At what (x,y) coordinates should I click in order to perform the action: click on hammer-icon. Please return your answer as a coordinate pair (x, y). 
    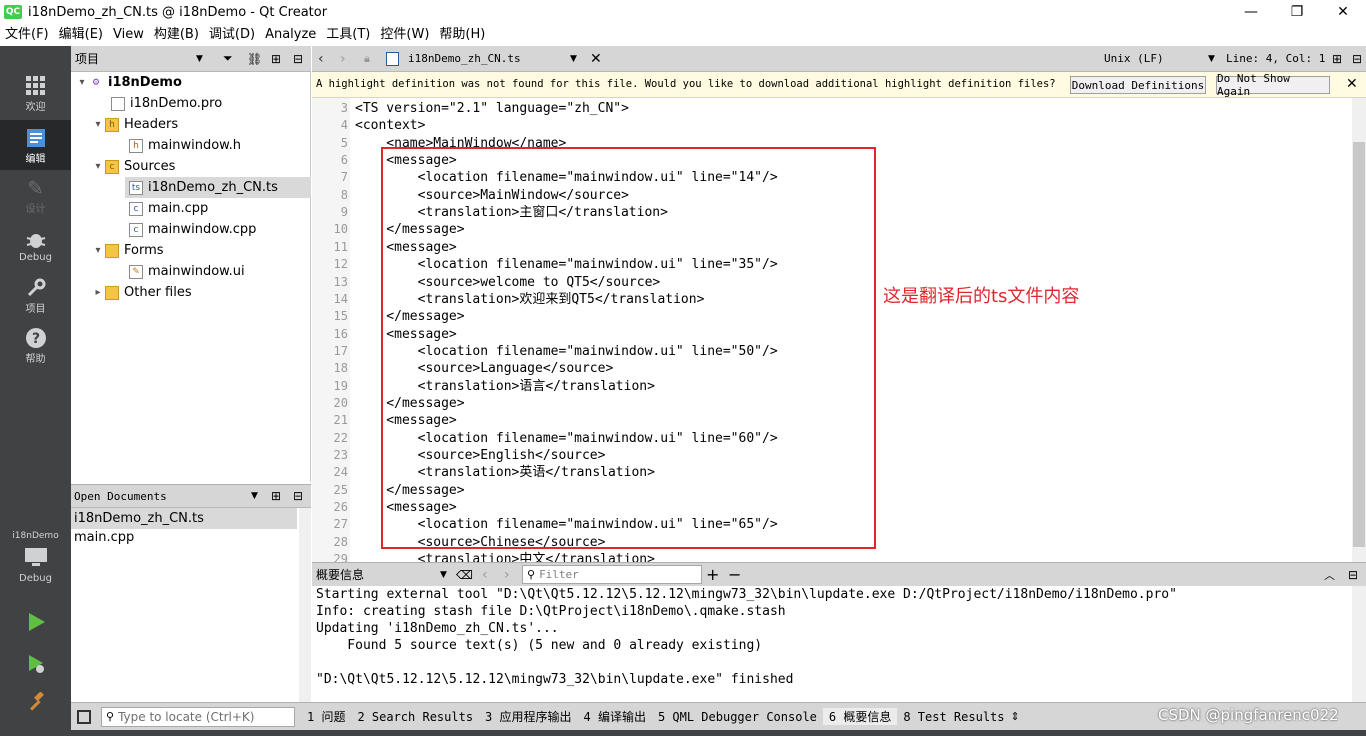
    Looking at the image, I should click on (36, 702).